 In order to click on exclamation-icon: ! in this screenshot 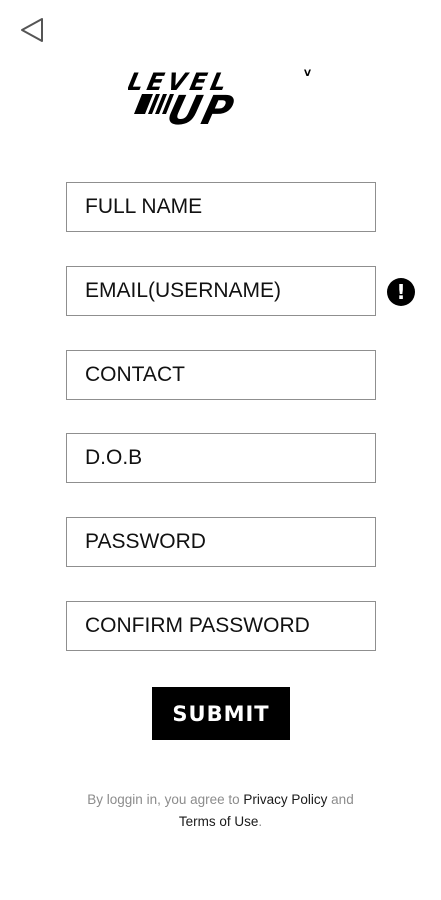, I will do `click(401, 292)`.